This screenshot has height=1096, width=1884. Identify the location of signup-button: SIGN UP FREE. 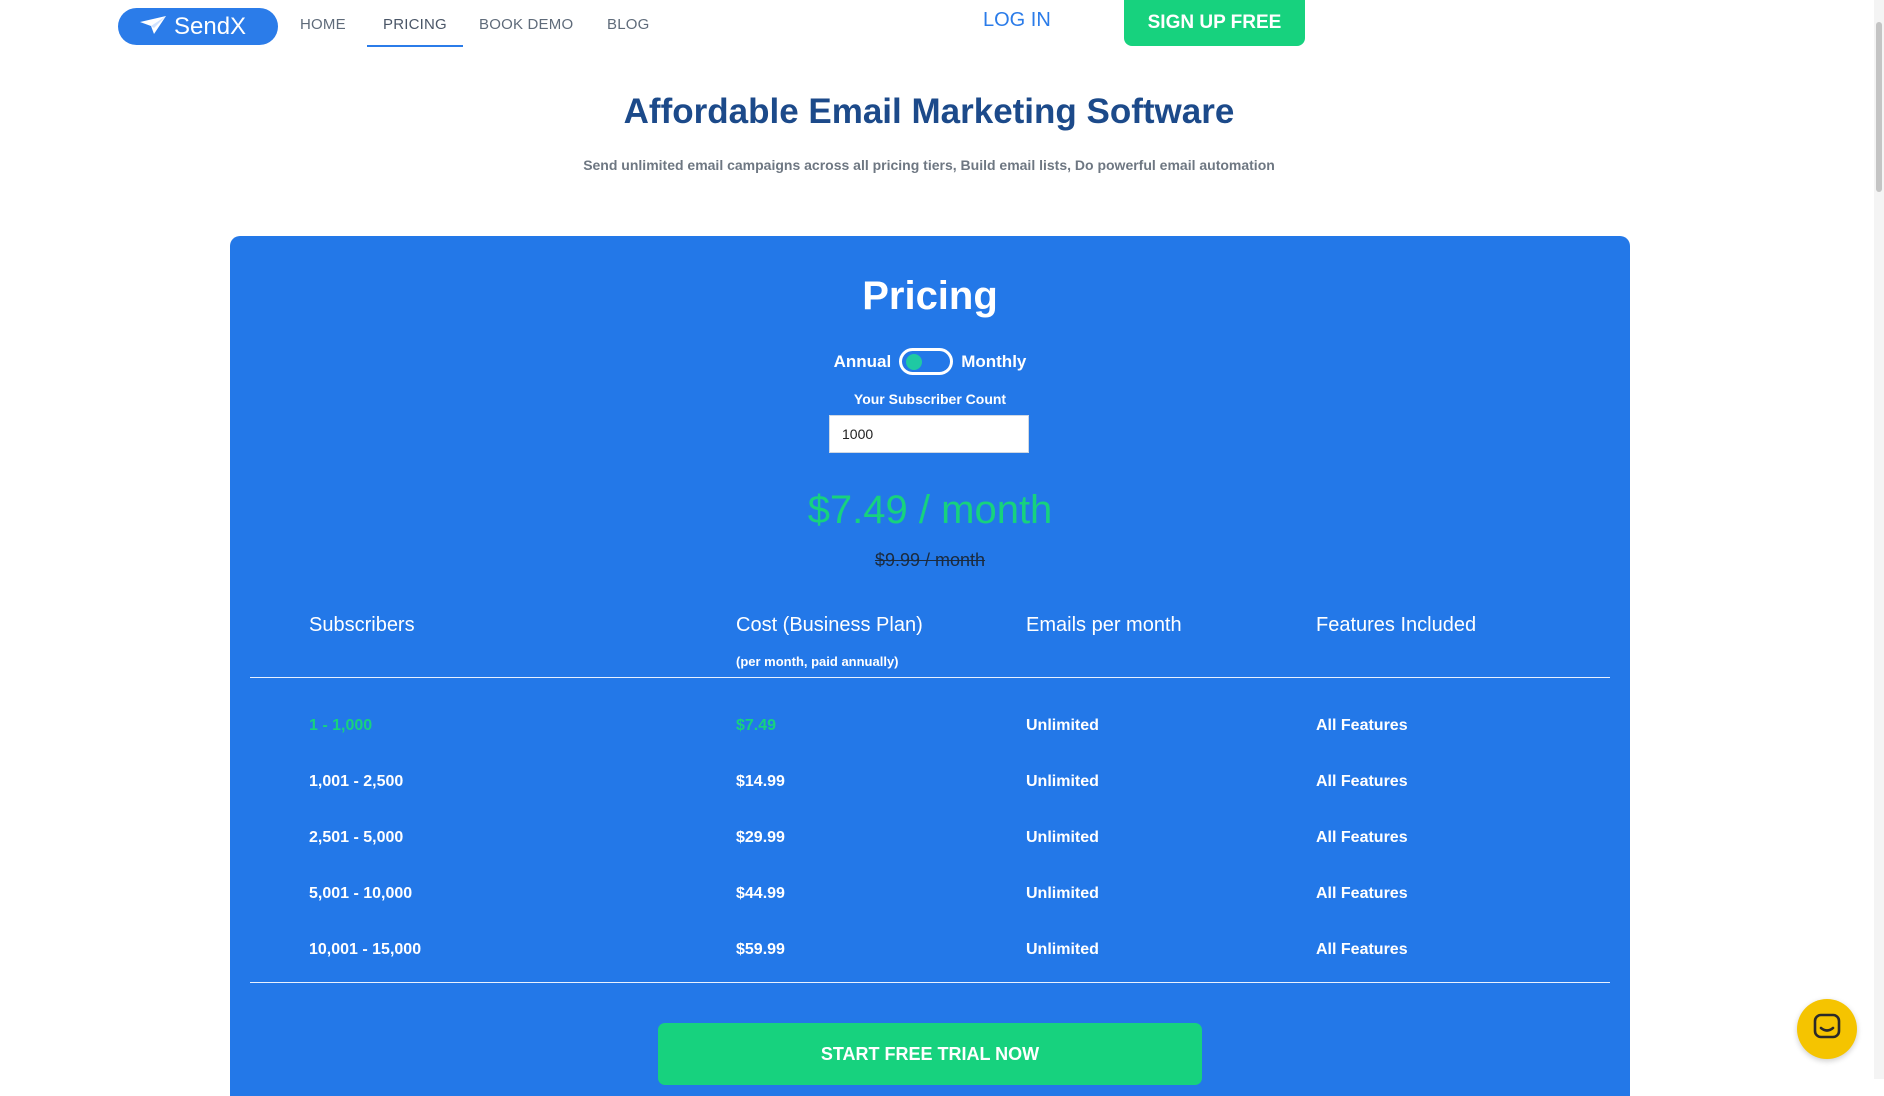
(1214, 23).